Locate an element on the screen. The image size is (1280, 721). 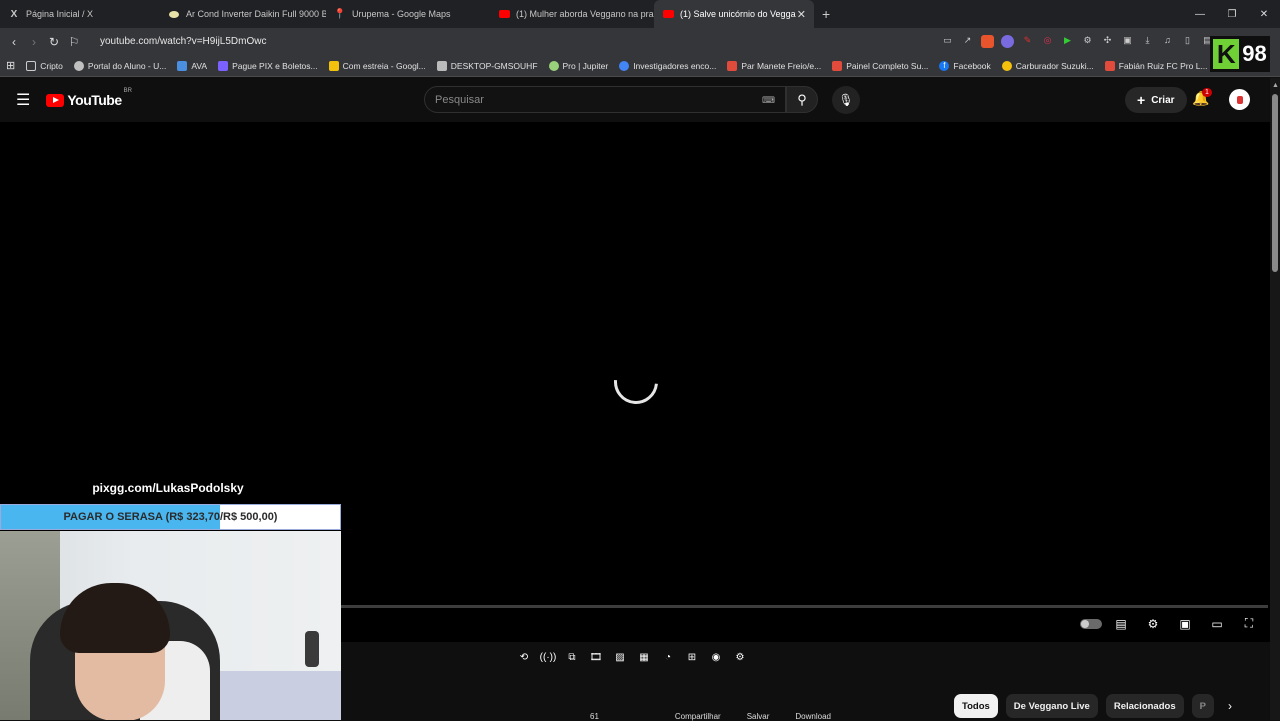
folder-icon is located at coordinates (31, 65).